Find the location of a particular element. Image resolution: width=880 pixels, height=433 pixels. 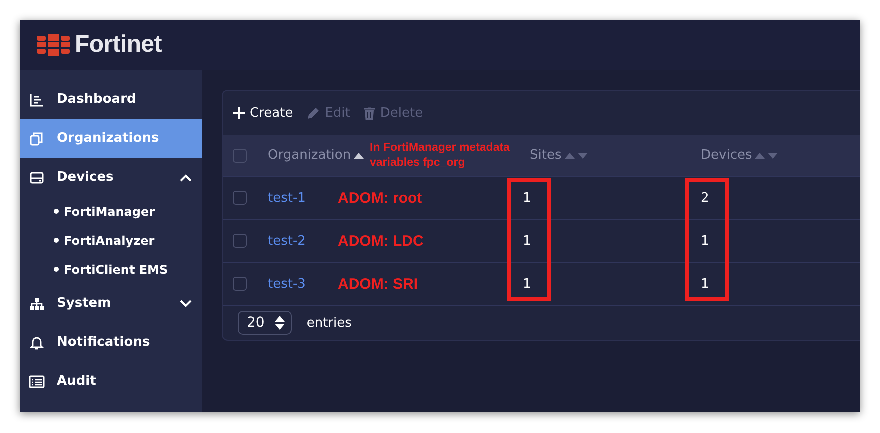

column-header: Devices is located at coordinates (726, 155).